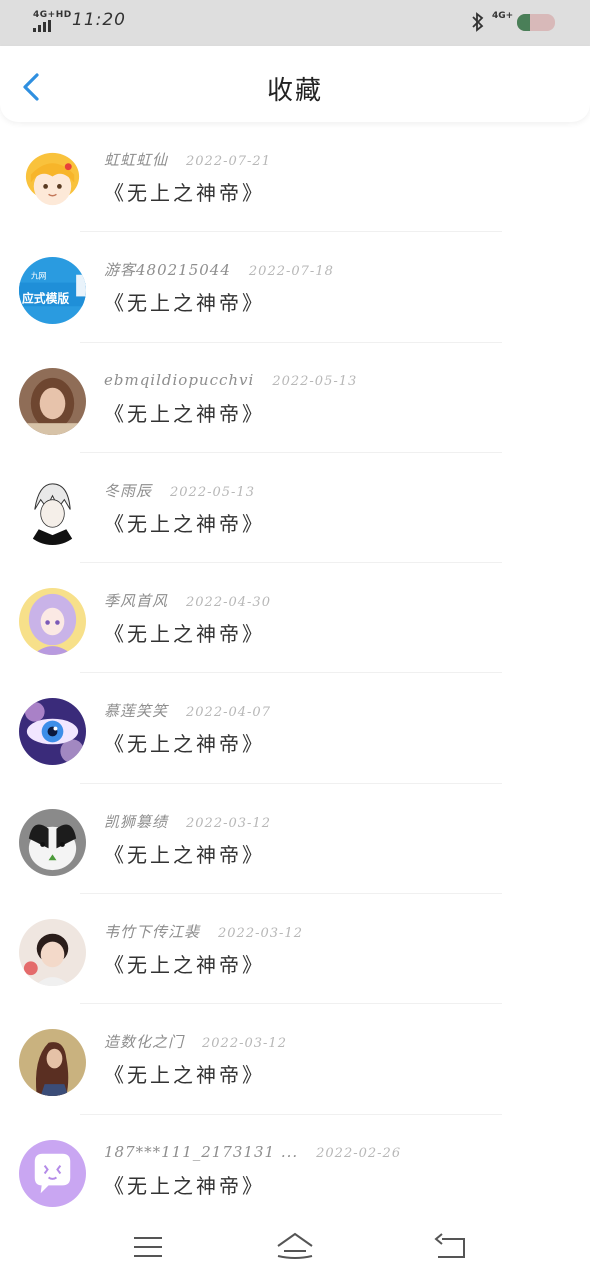 The image size is (590, 1280). I want to click on menu-icon, so click(148, 1247).